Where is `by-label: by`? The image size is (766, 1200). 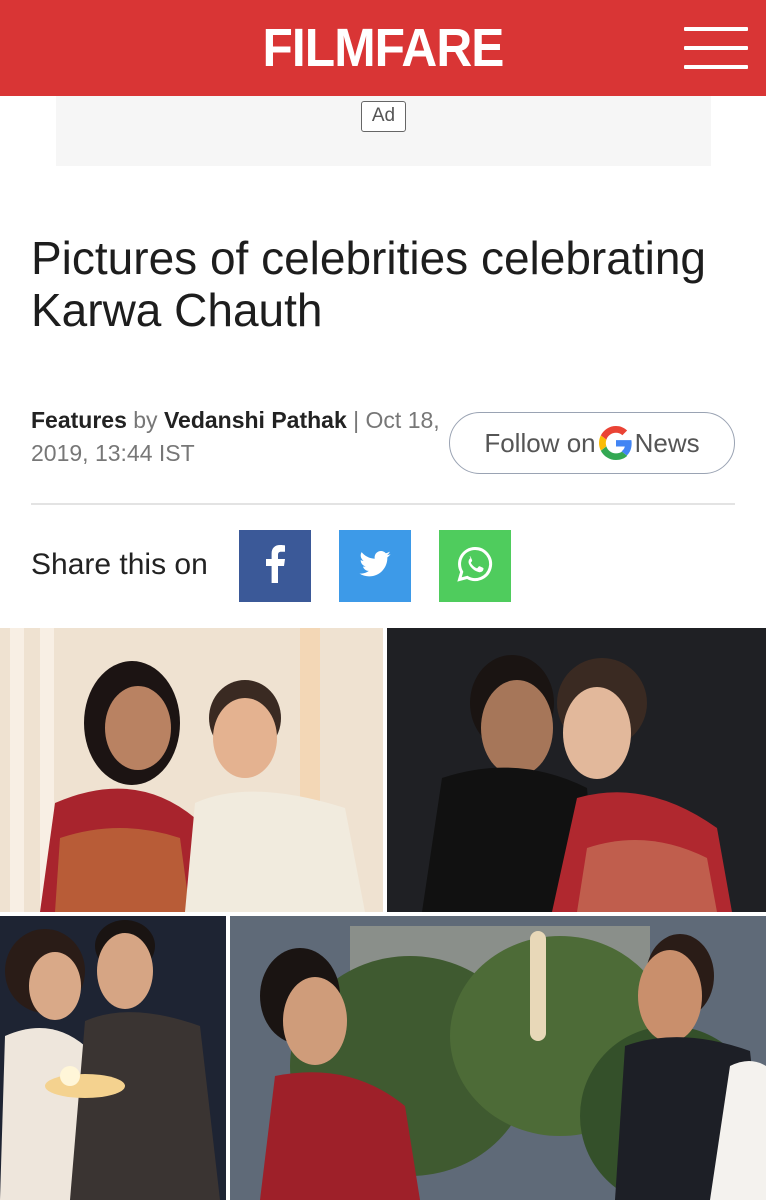 by-label: by is located at coordinates (145, 420).